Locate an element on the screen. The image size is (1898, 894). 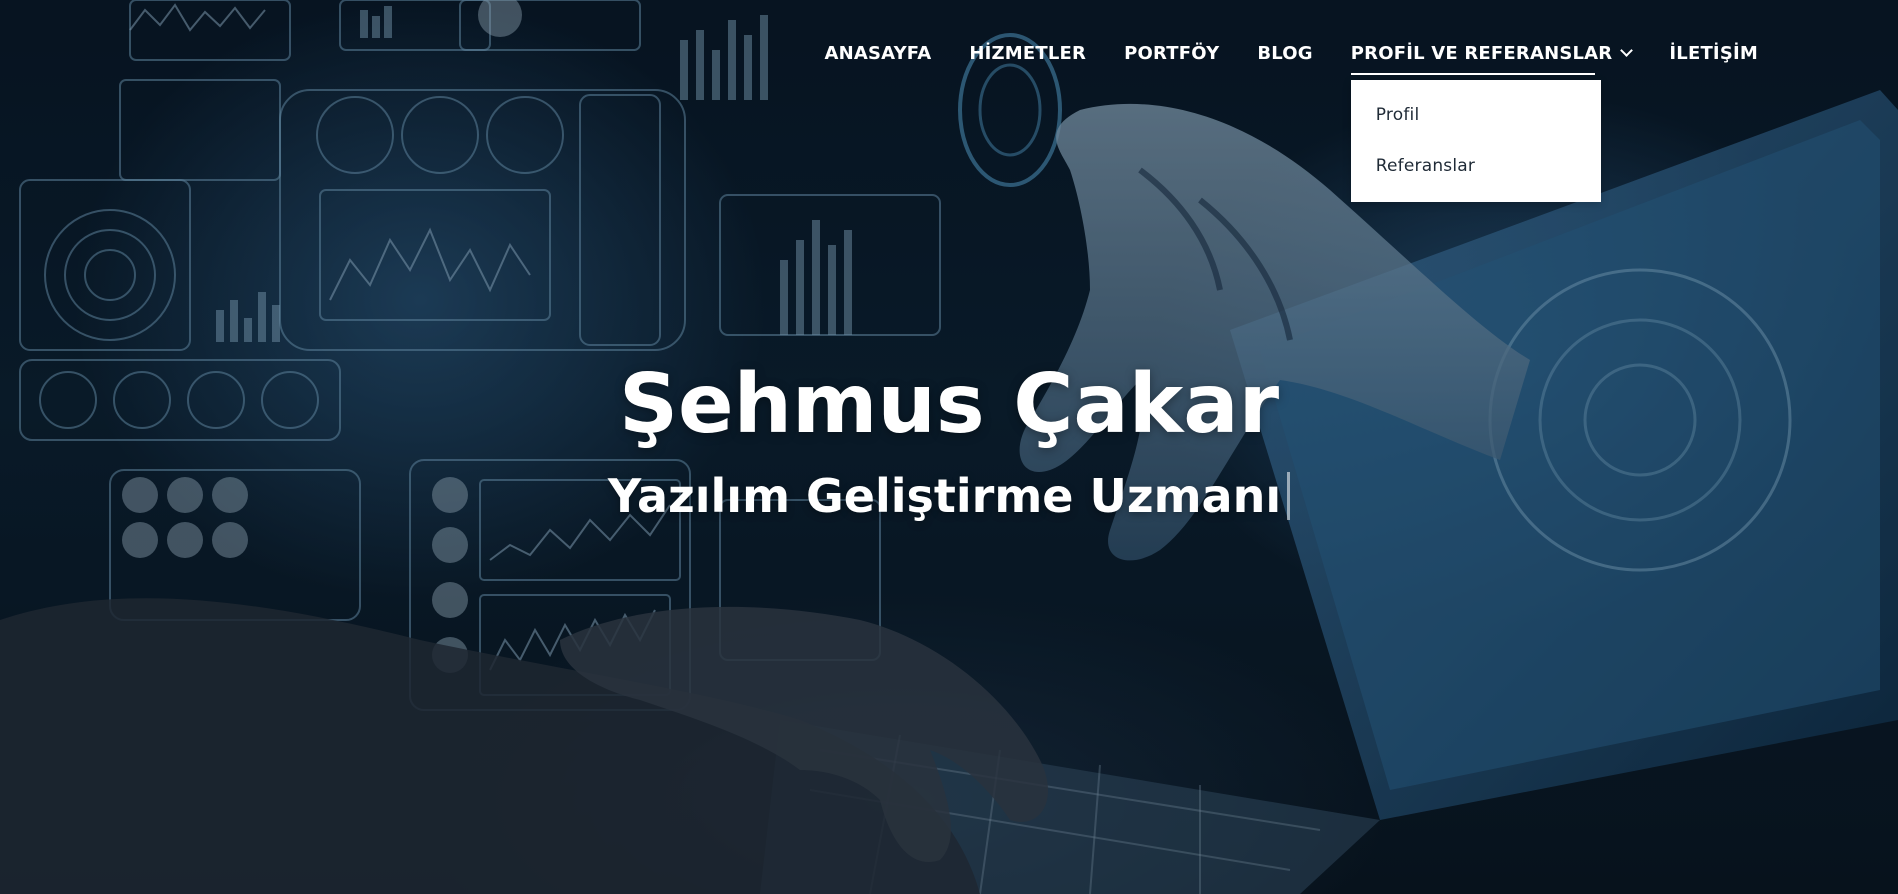
nav-item-anasayfa: ANASAYFA is located at coordinates (877, 53).